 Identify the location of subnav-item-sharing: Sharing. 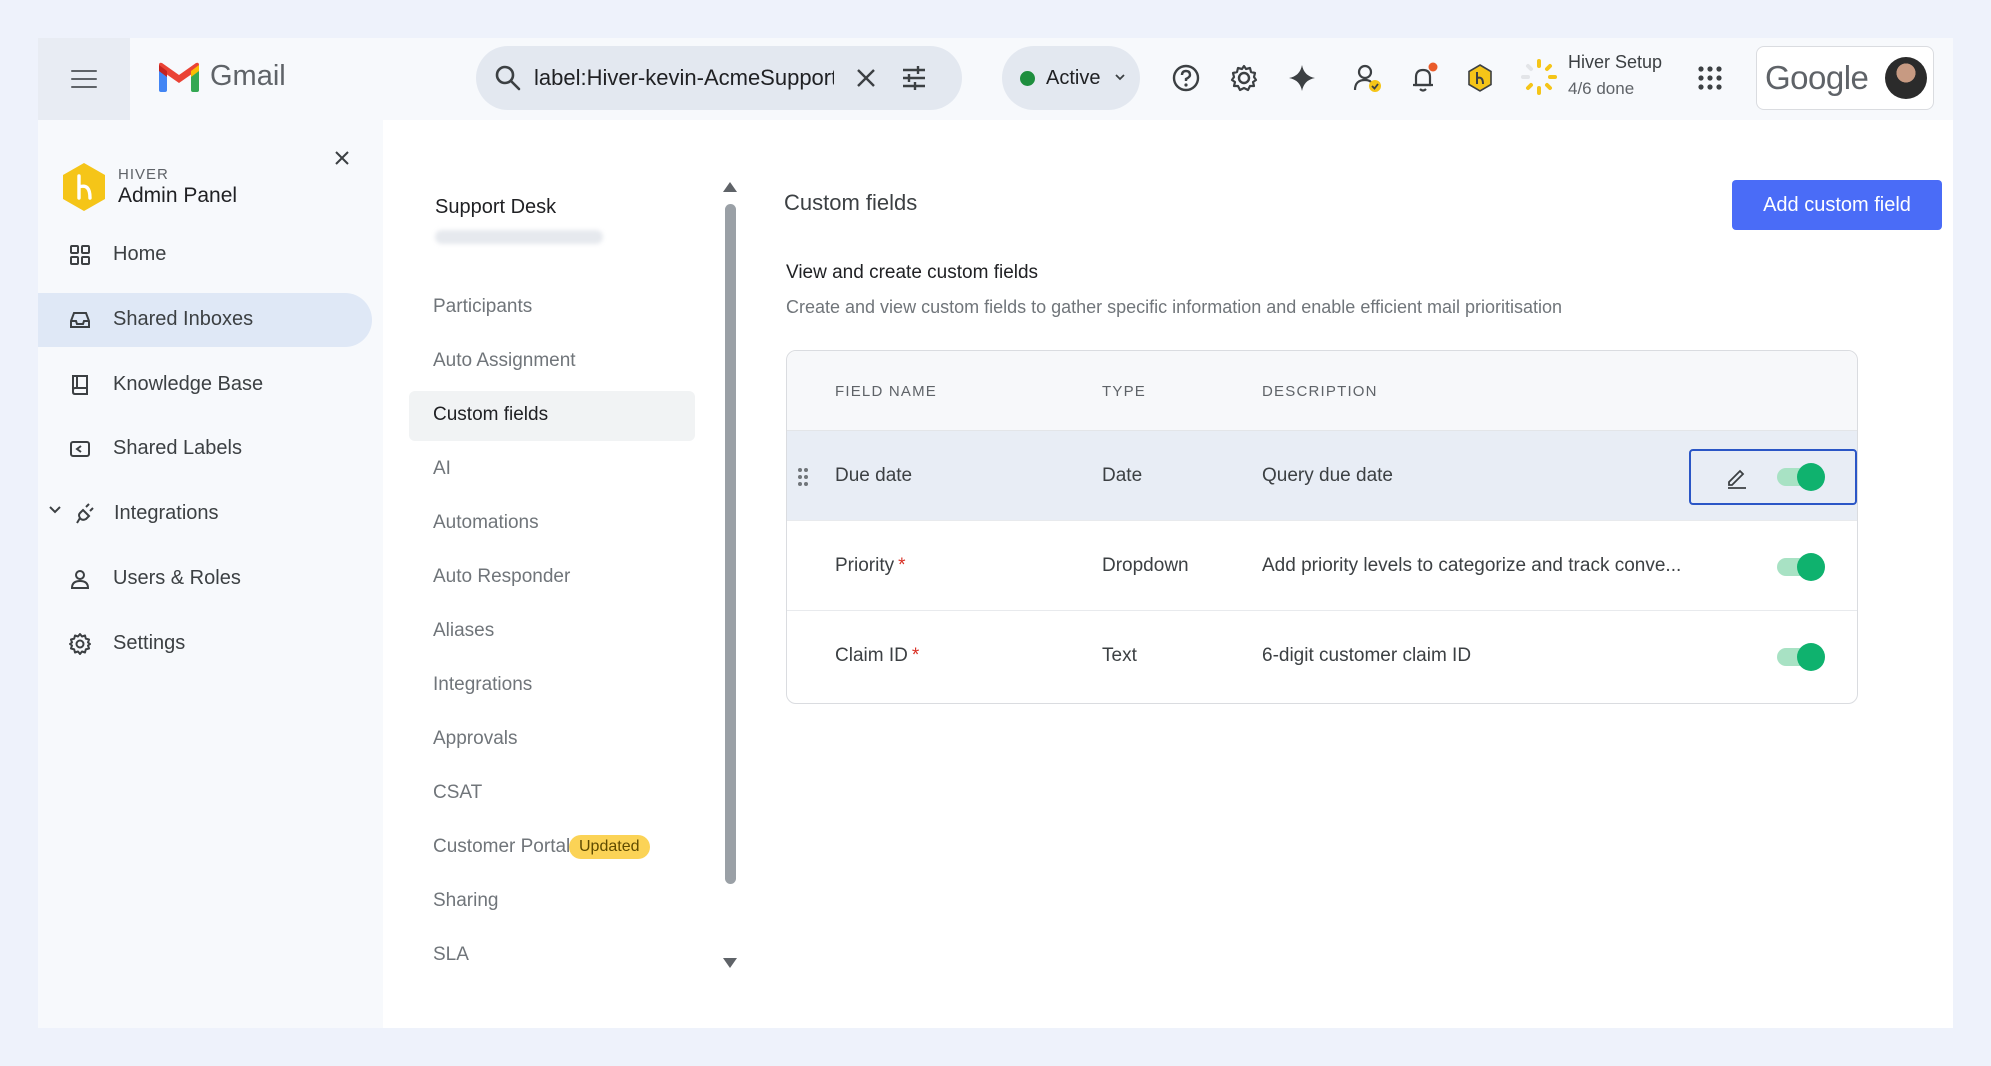
(552, 902).